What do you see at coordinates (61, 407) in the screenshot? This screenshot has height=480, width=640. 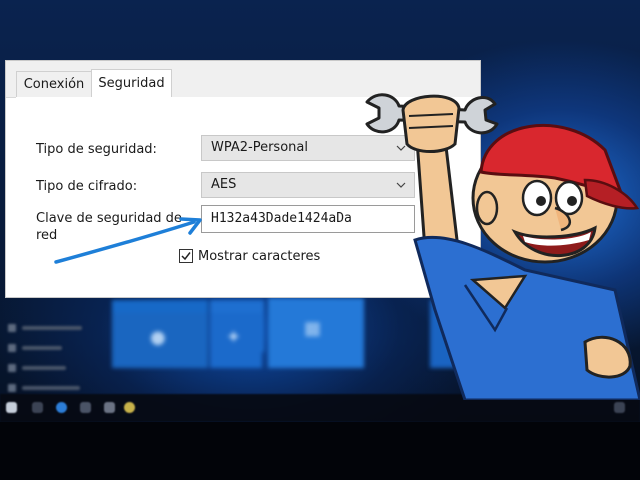 I see `edge-icon` at bounding box center [61, 407].